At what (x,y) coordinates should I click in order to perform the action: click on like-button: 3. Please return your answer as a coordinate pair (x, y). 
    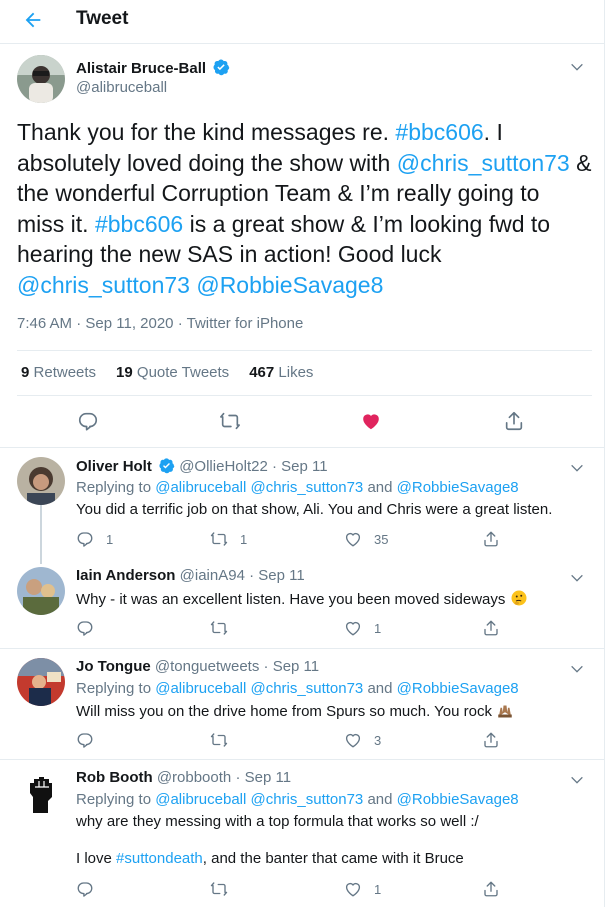
    Looking at the image, I should click on (362, 740).